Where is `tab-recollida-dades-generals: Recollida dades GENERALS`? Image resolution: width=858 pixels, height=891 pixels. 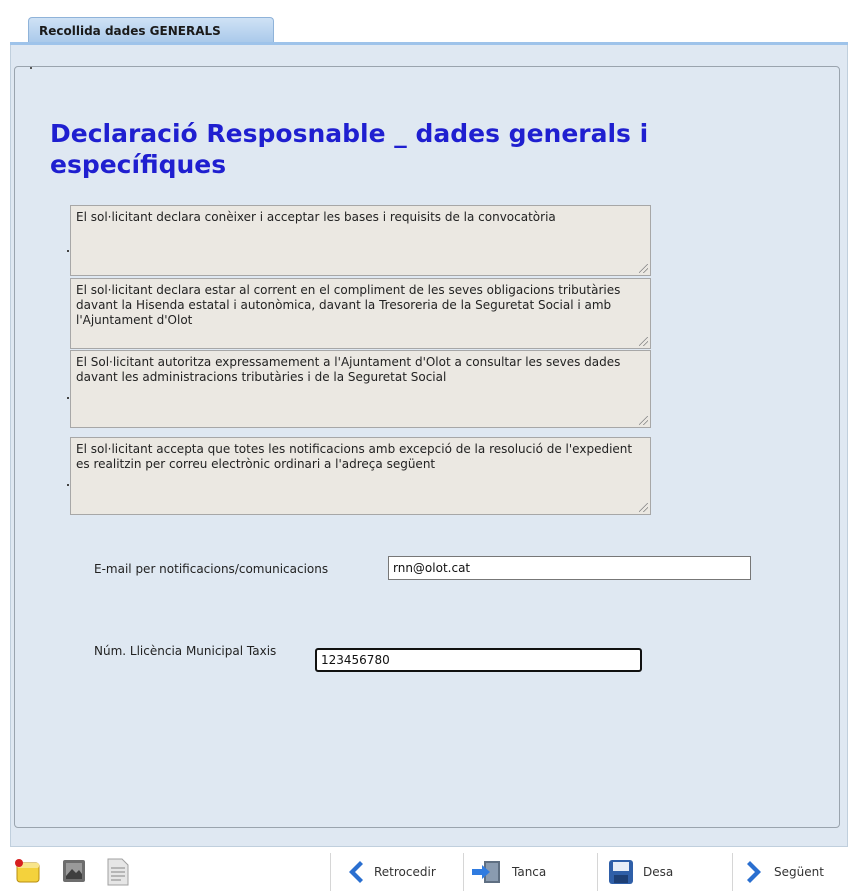 tab-recollida-dades-generals: Recollida dades GENERALS is located at coordinates (151, 30).